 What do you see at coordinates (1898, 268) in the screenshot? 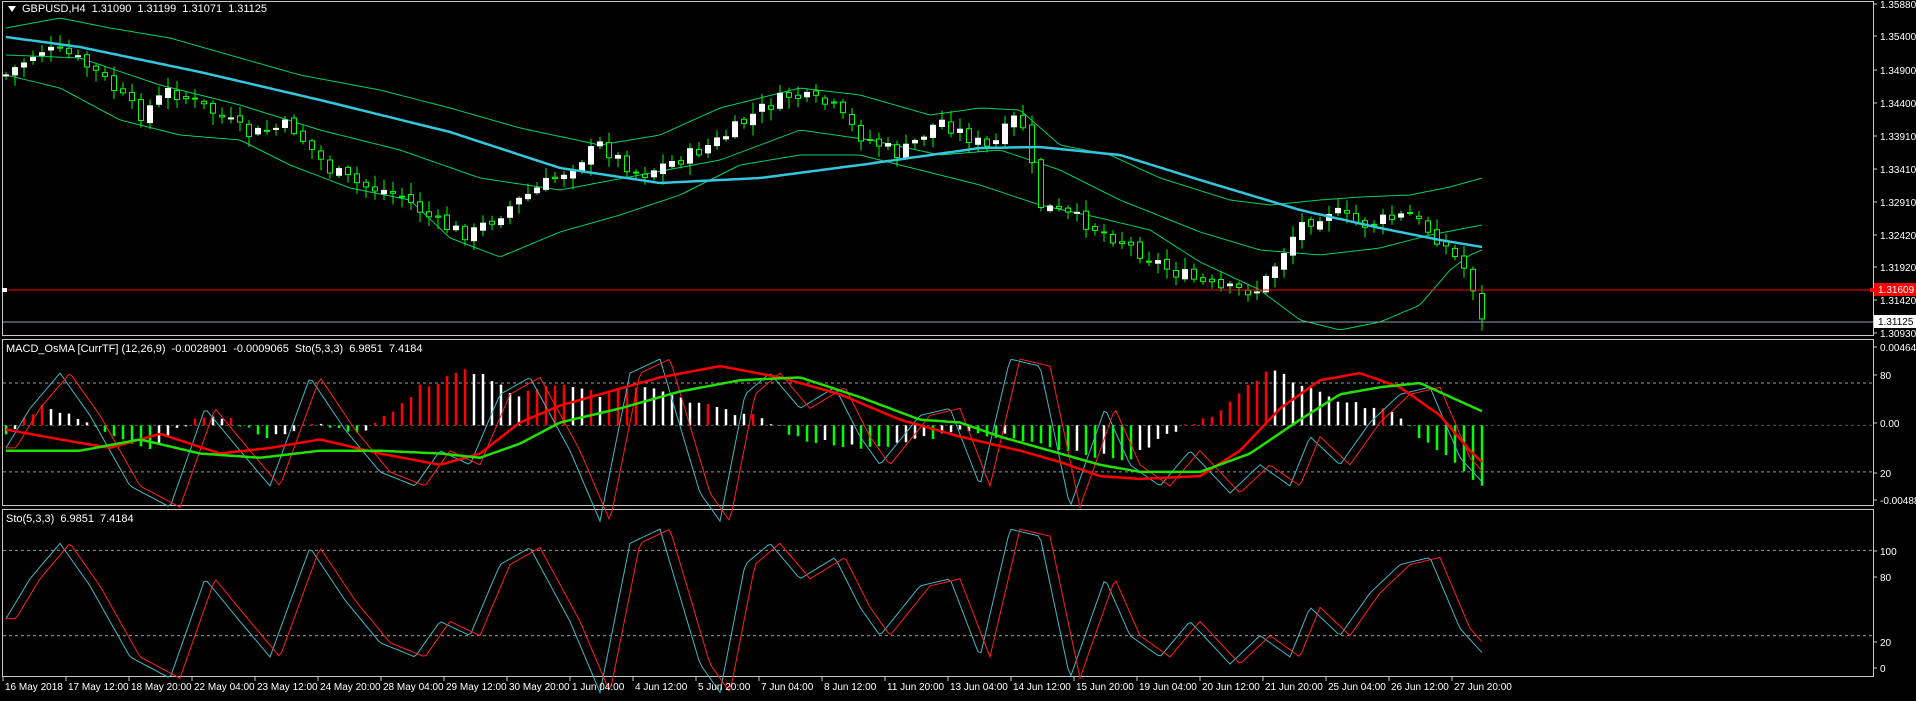
I see `price-axis-label: 1.31920` at bounding box center [1898, 268].